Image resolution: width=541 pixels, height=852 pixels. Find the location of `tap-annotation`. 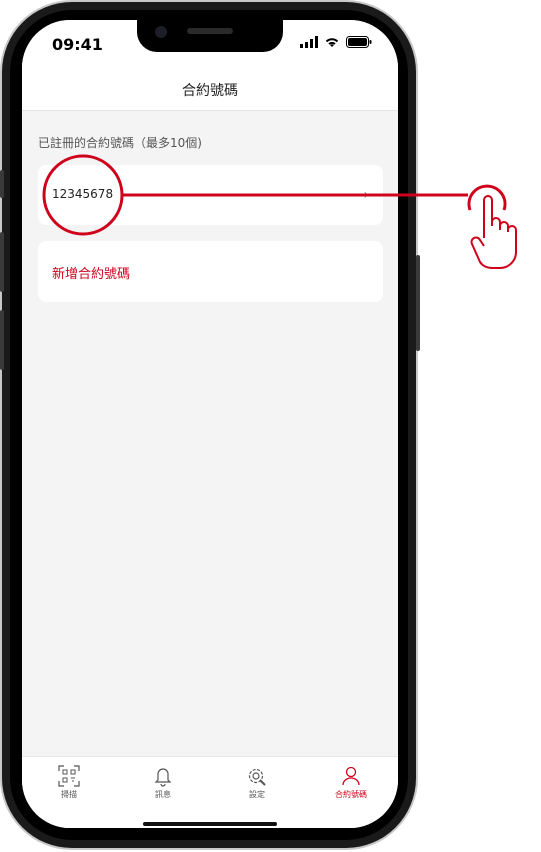

tap-annotation is located at coordinates (279, 211).